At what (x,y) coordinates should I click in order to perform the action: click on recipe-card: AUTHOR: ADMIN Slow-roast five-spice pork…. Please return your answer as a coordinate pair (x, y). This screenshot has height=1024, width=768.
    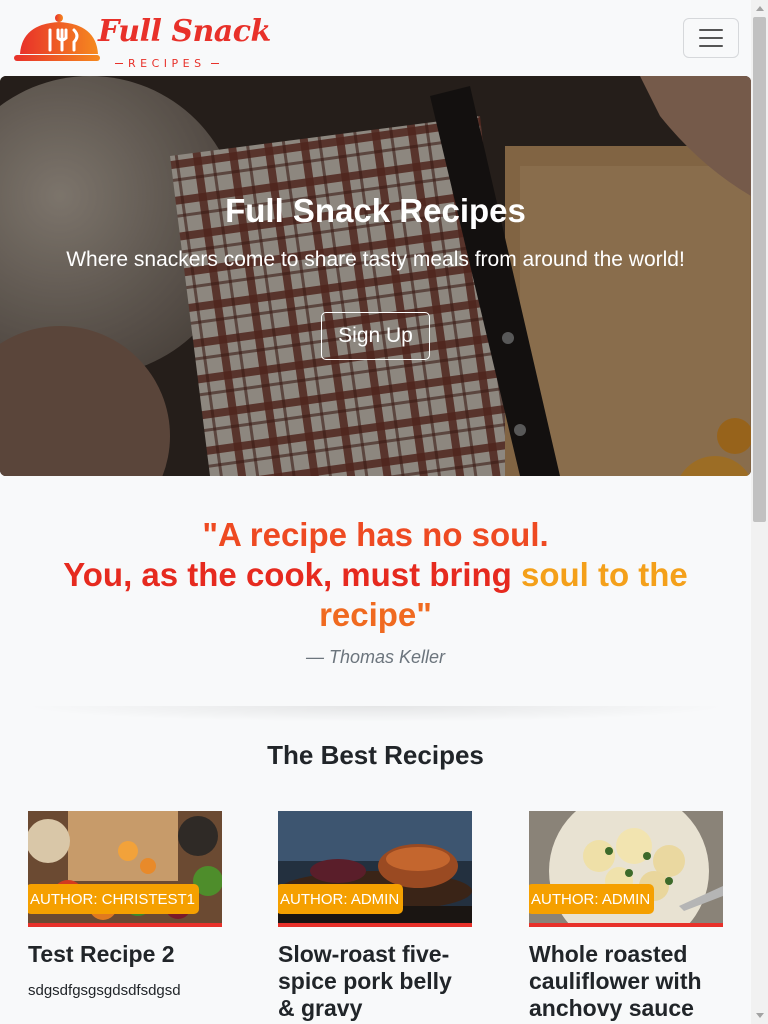
    Looking at the image, I should click on (375, 916).